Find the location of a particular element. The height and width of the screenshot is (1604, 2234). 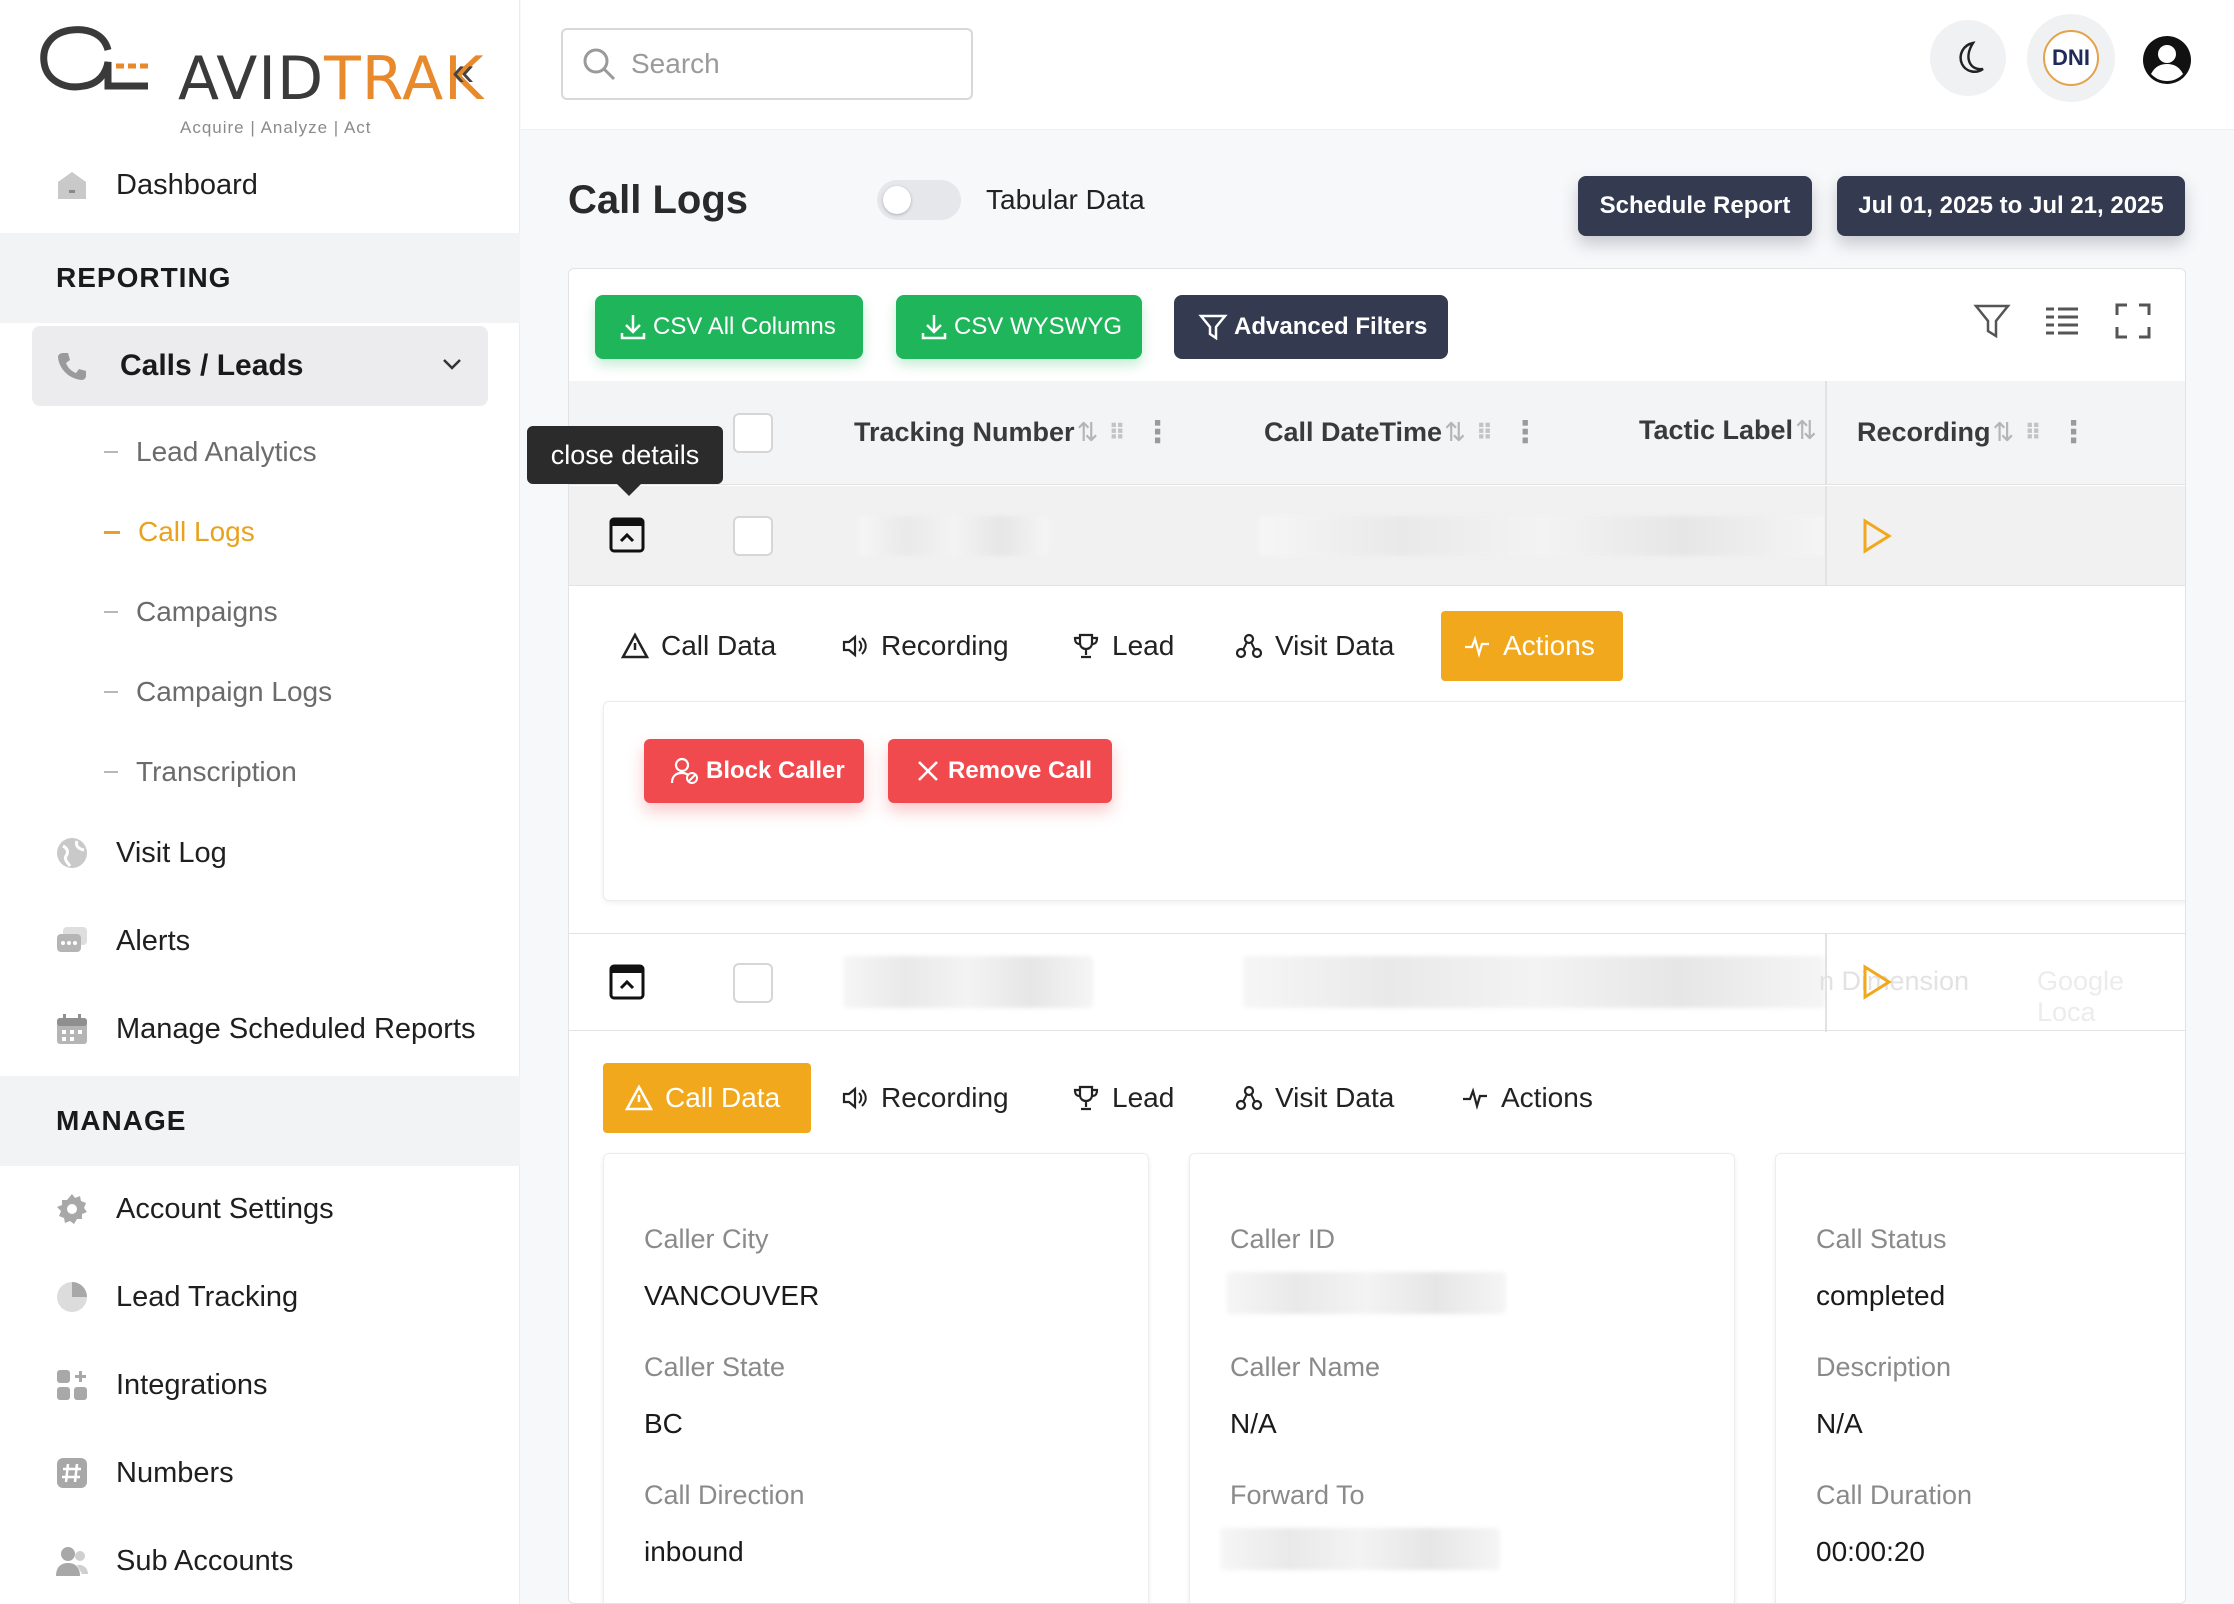

sidebar-item-visit-log: Visit Log is located at coordinates (260, 853).